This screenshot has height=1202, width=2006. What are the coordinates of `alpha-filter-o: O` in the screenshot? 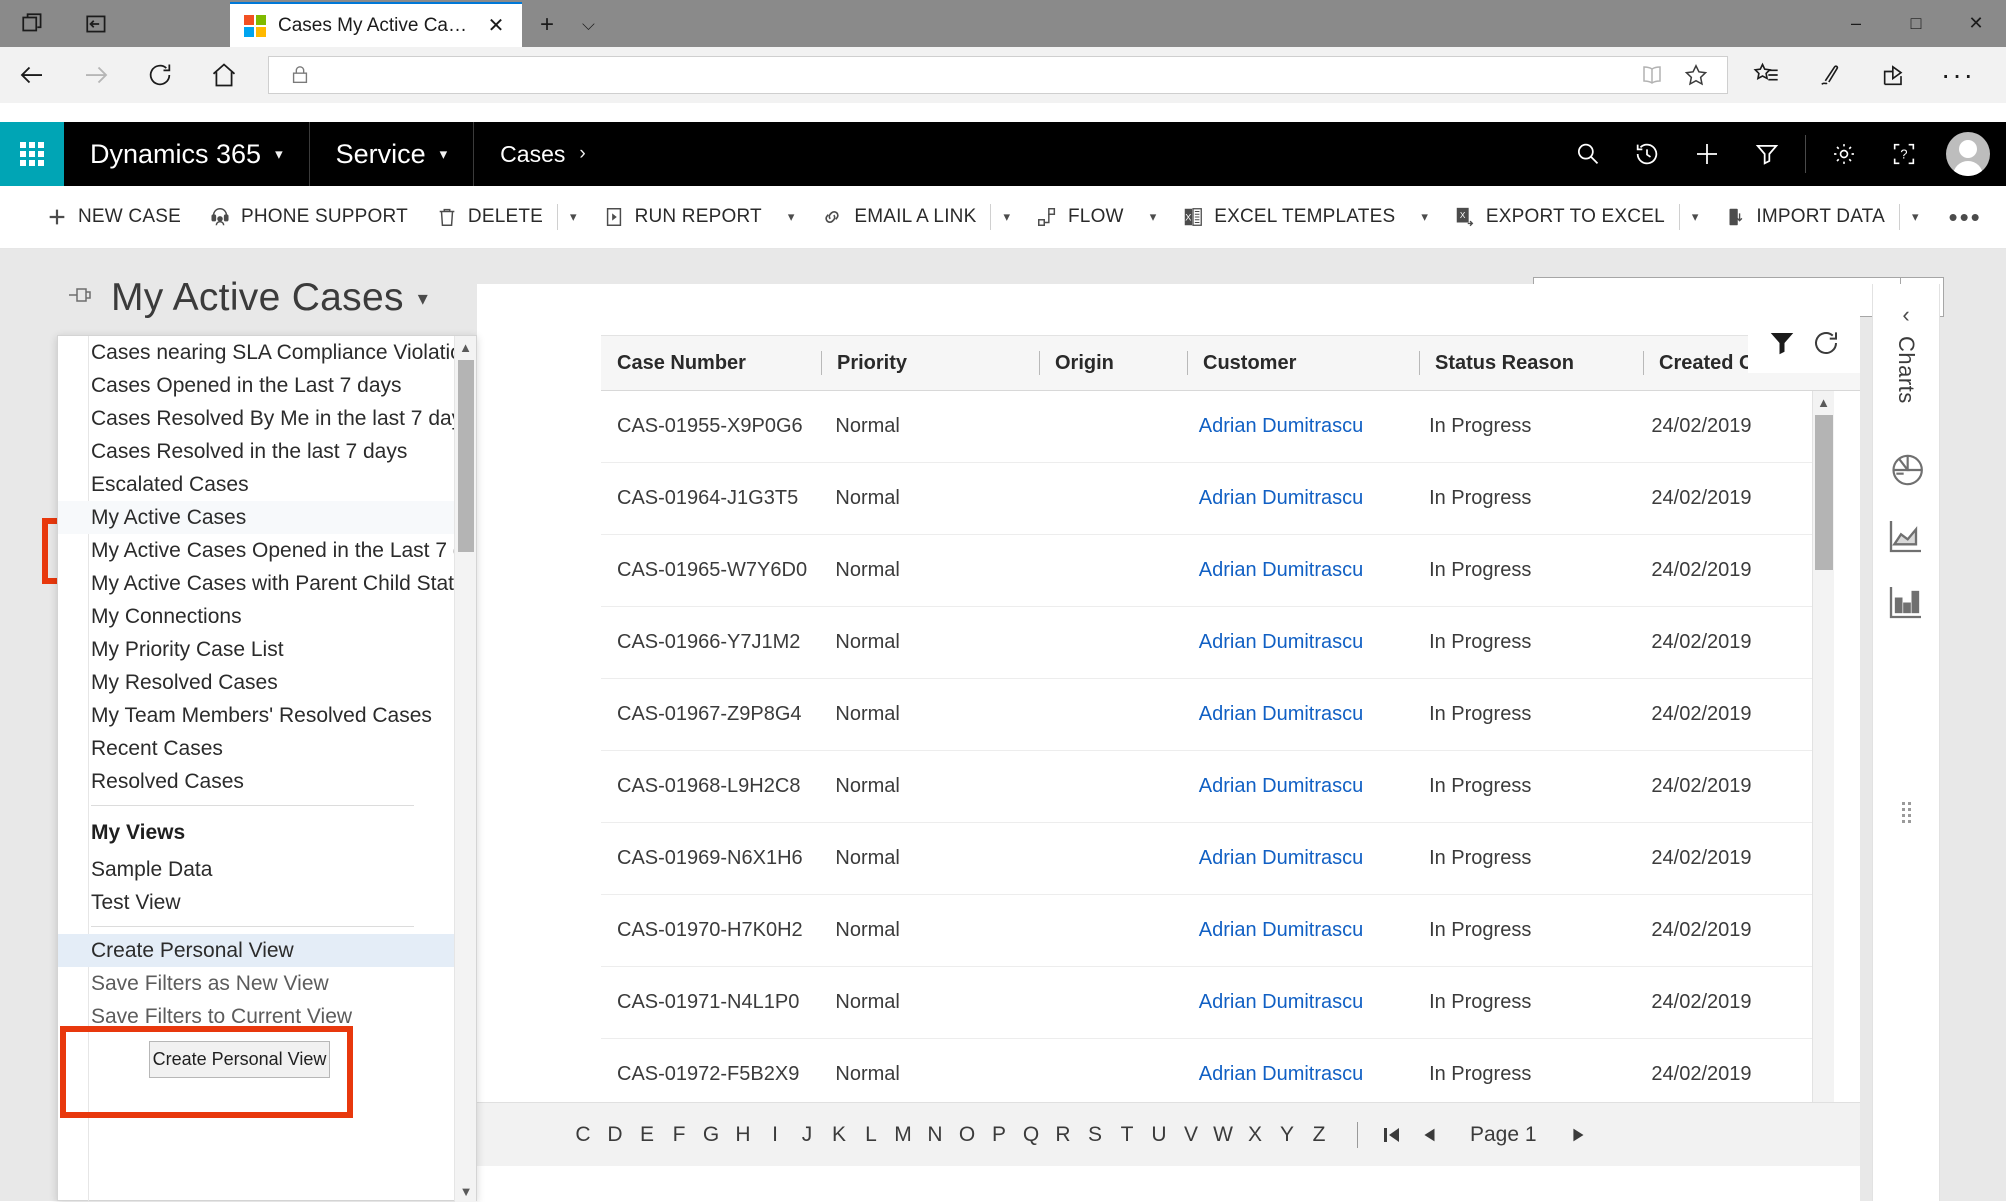 It's located at (967, 1135).